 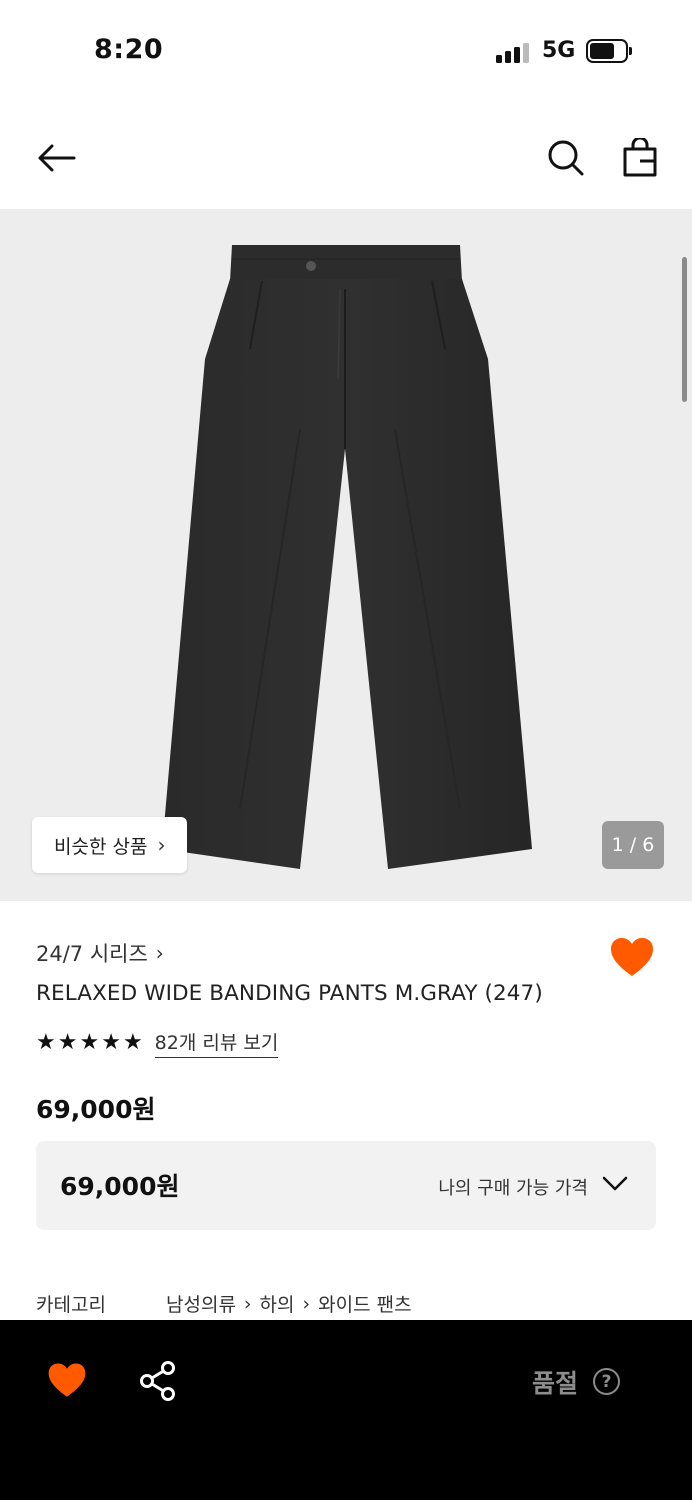 I want to click on shopping-bag-icon, so click(x=640, y=157).